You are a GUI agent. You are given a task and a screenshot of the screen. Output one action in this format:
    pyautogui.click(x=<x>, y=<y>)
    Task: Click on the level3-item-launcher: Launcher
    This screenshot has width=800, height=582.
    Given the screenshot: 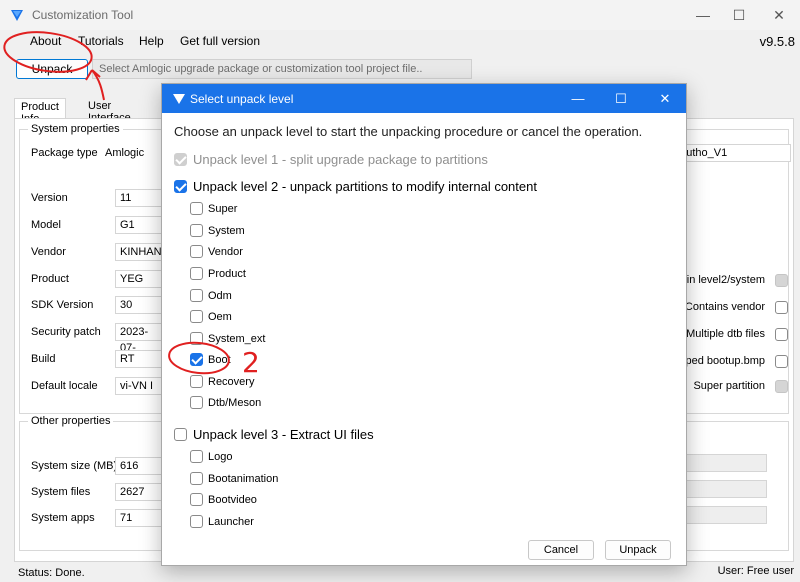 What is the action you would take?
    pyautogui.click(x=222, y=521)
    